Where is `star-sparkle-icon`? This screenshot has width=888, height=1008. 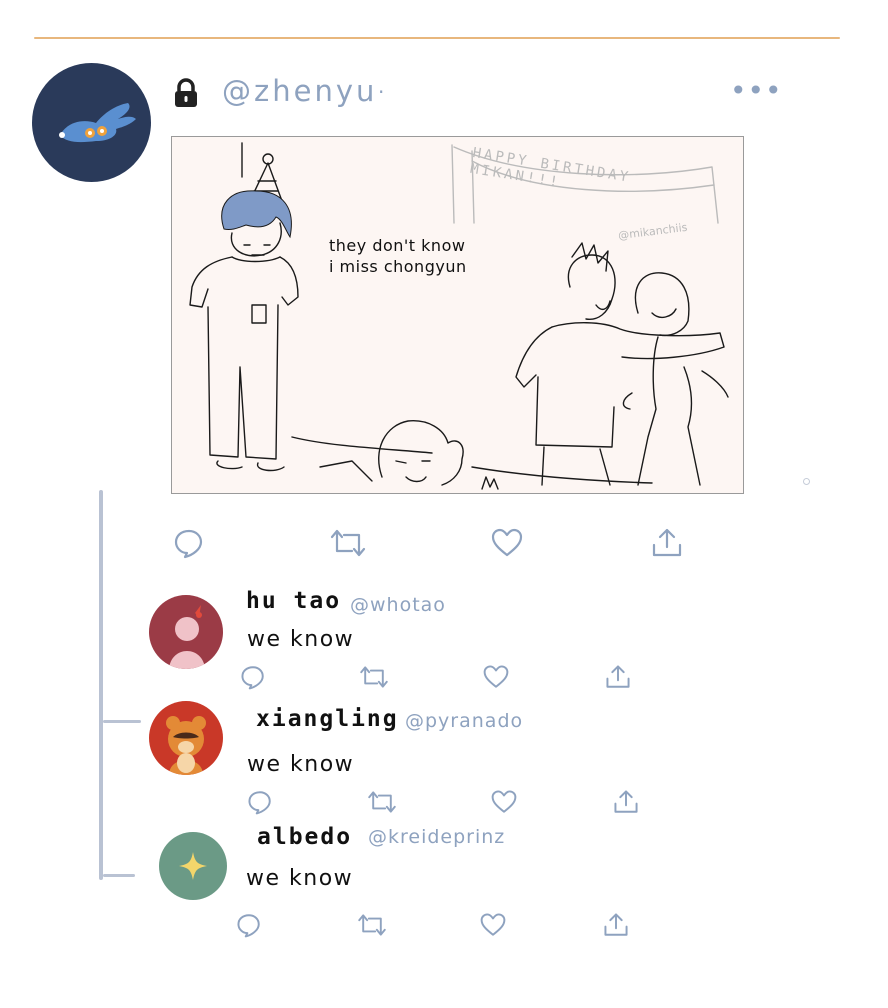
star-sparkle-icon is located at coordinates (193, 866).